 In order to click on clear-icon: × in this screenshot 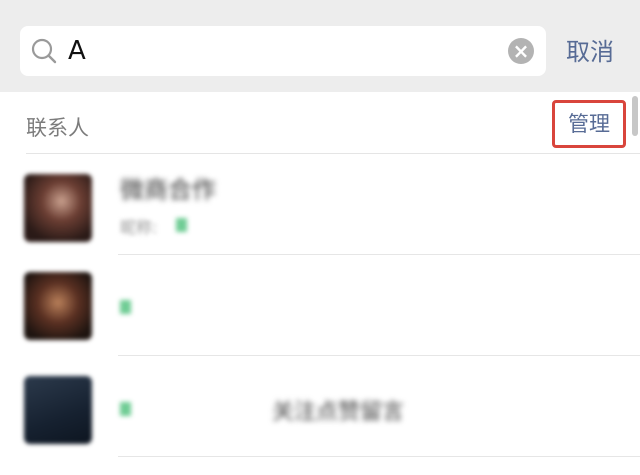, I will do `click(521, 51)`.